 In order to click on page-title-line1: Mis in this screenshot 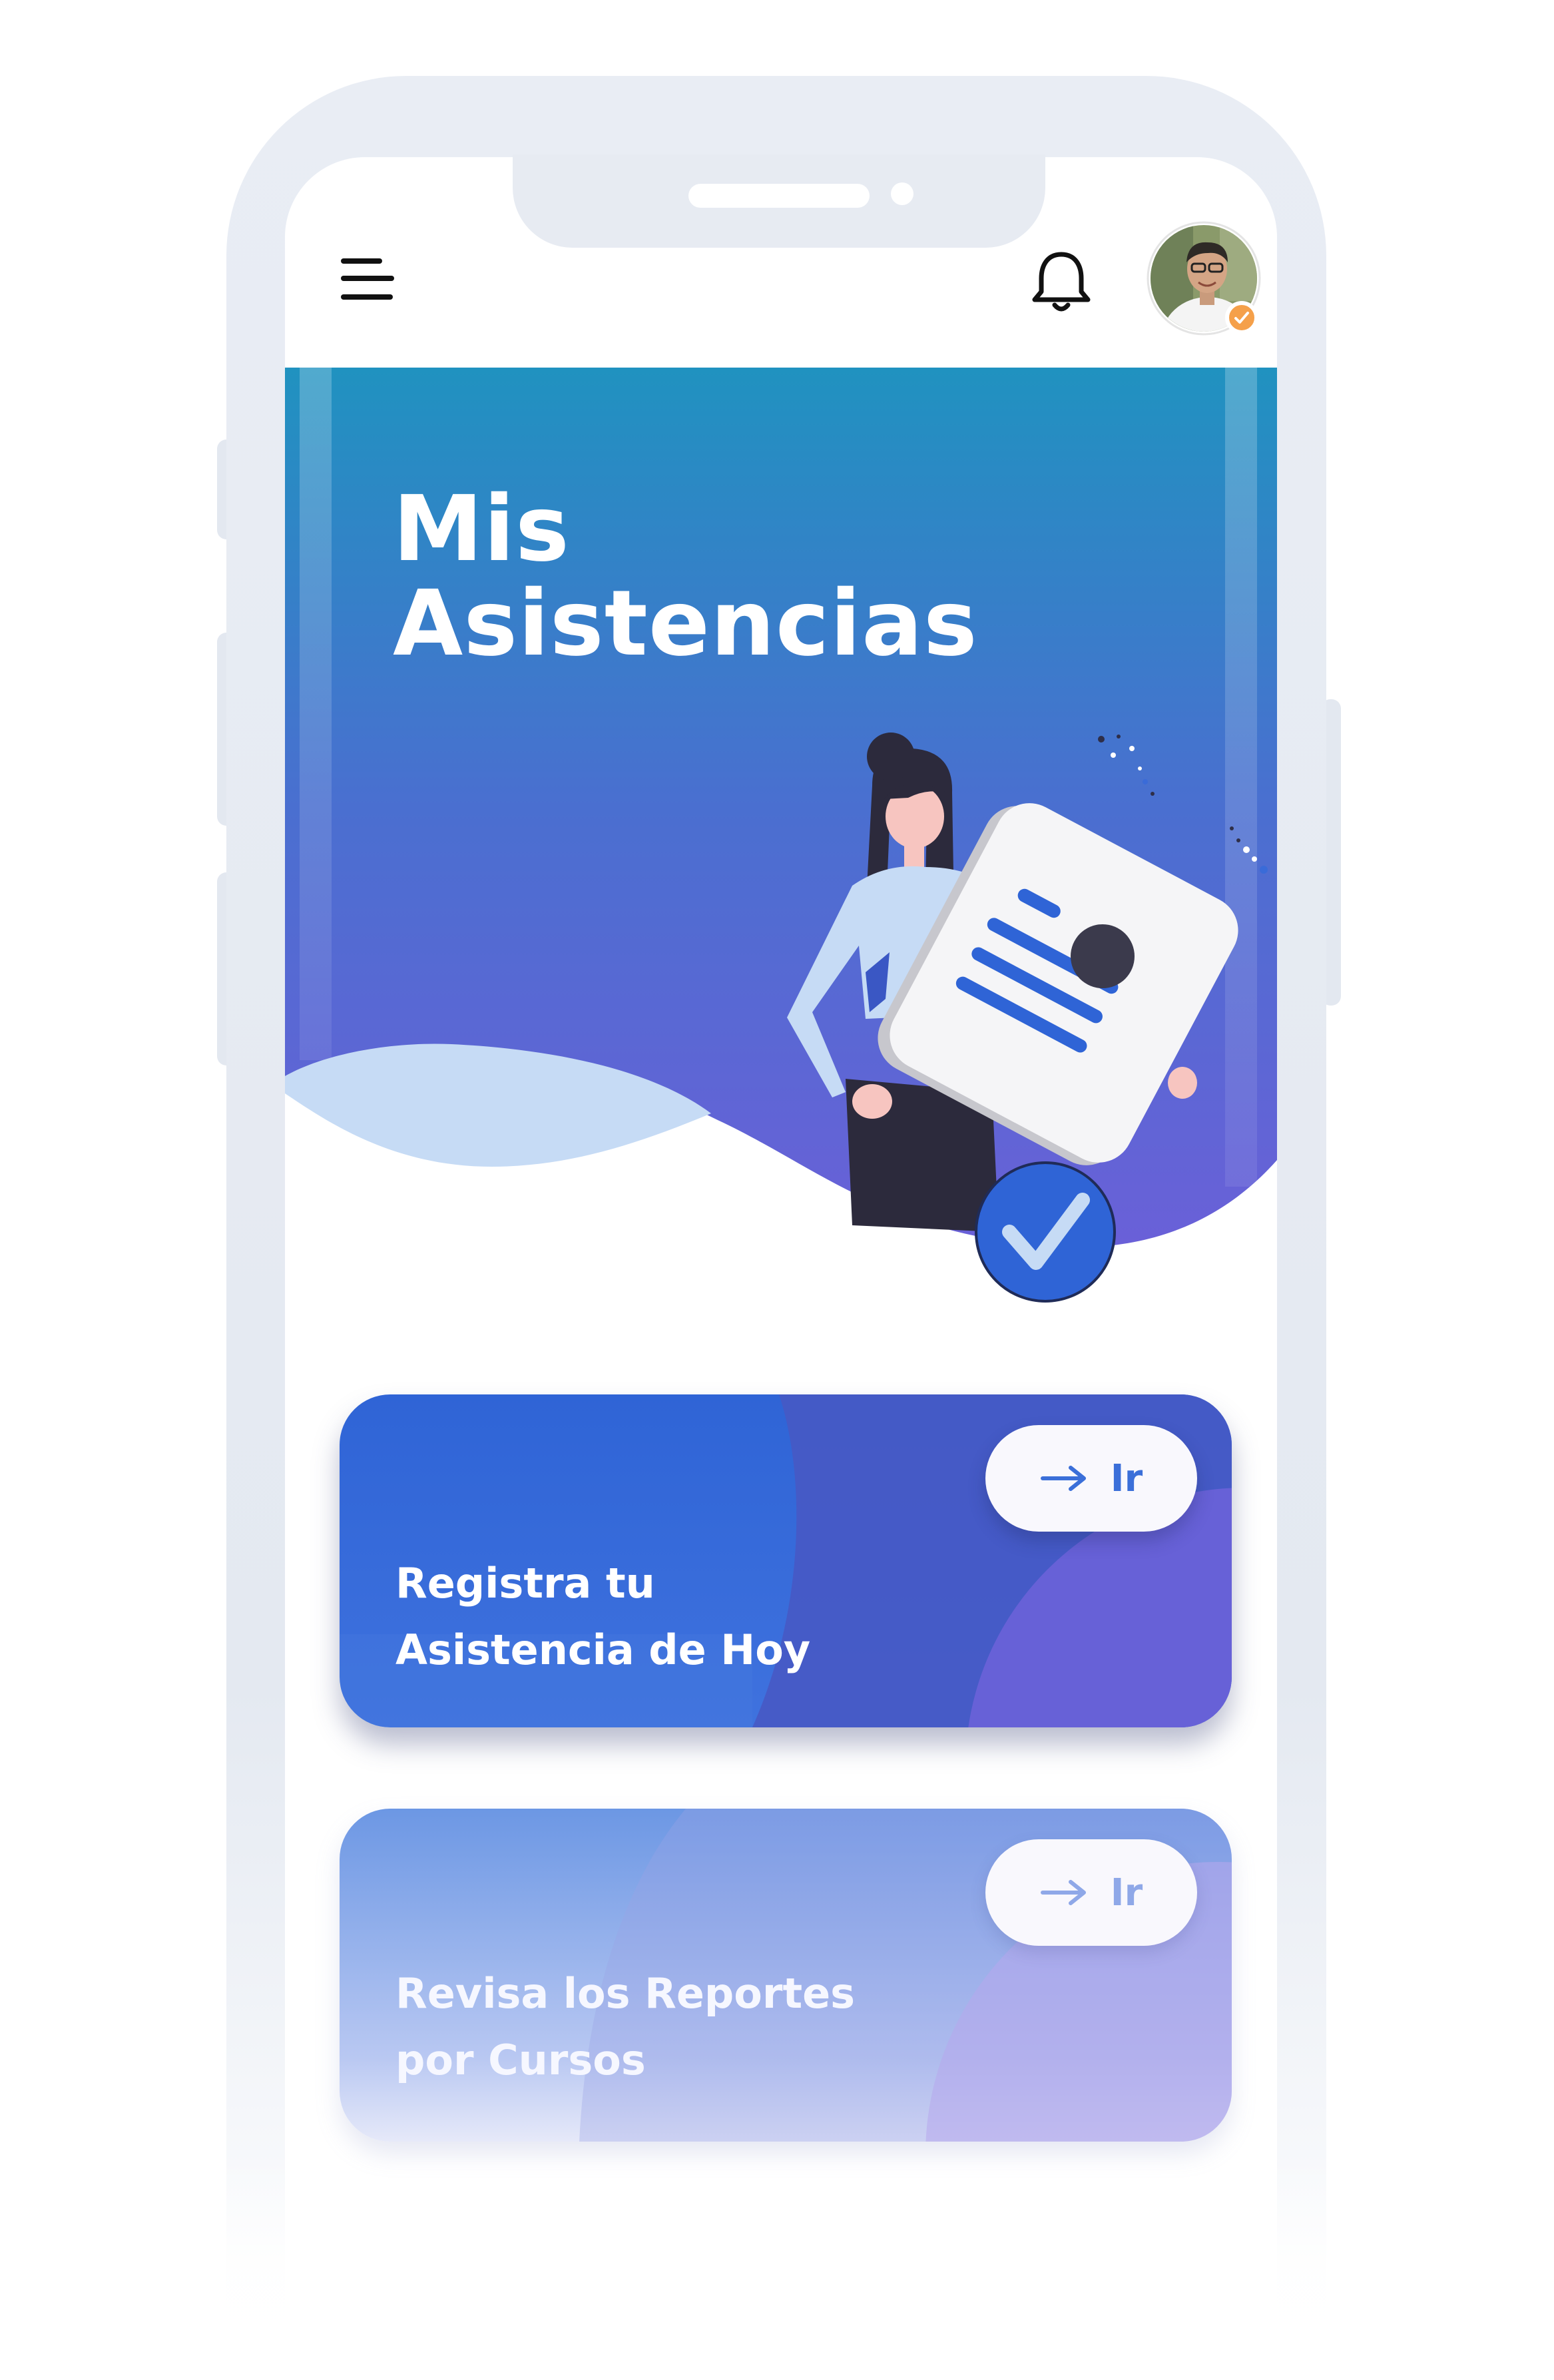, I will do `click(481, 529)`.